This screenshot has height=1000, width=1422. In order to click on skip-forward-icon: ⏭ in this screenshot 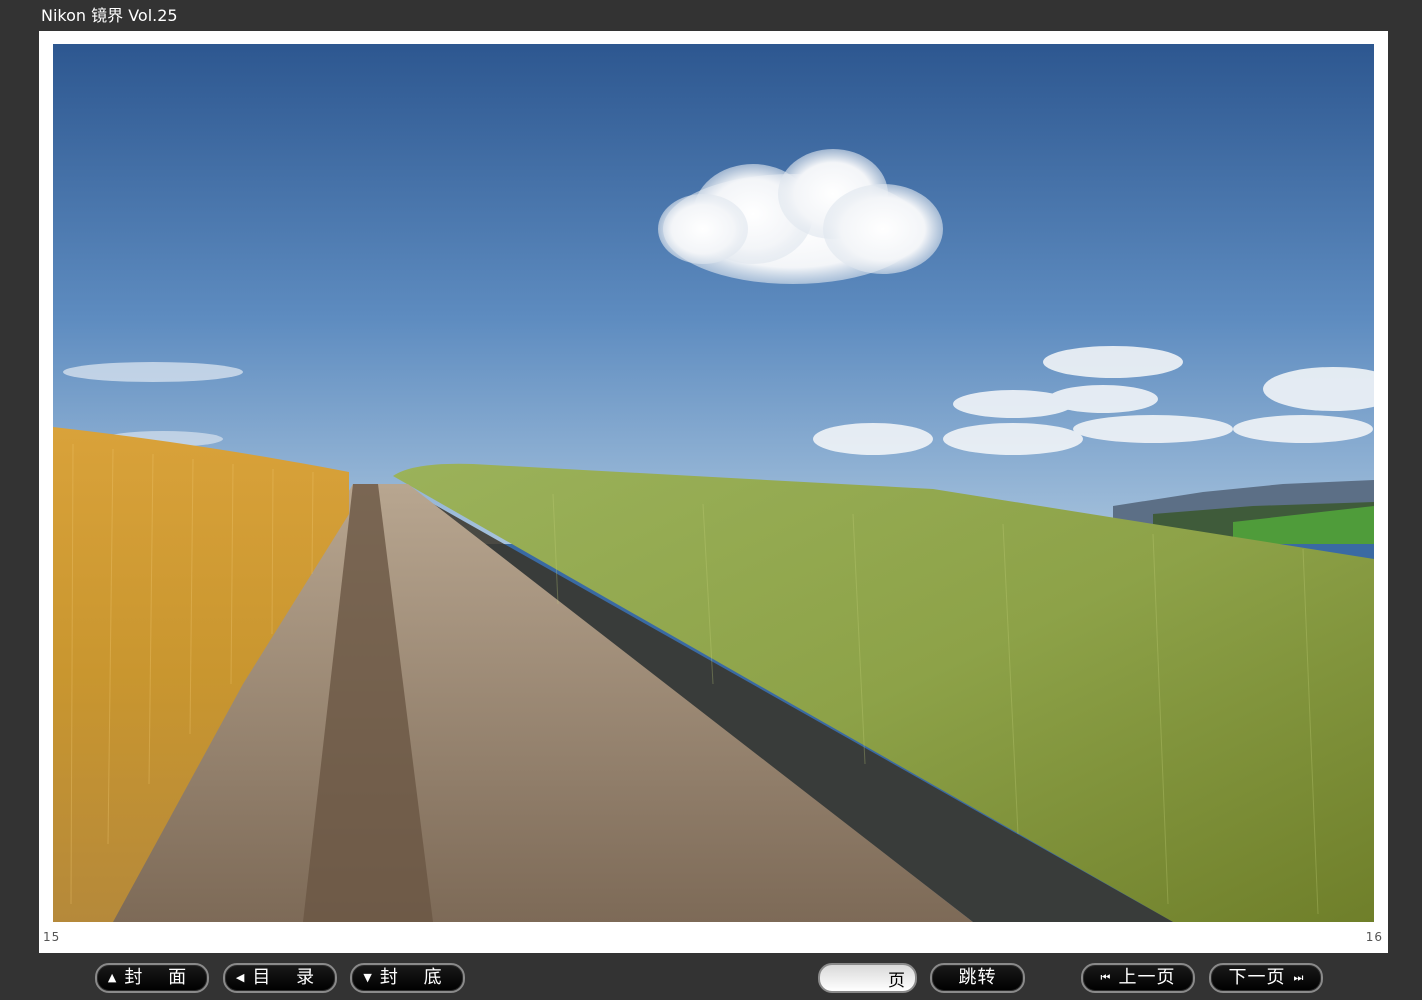, I will do `click(1298, 977)`.